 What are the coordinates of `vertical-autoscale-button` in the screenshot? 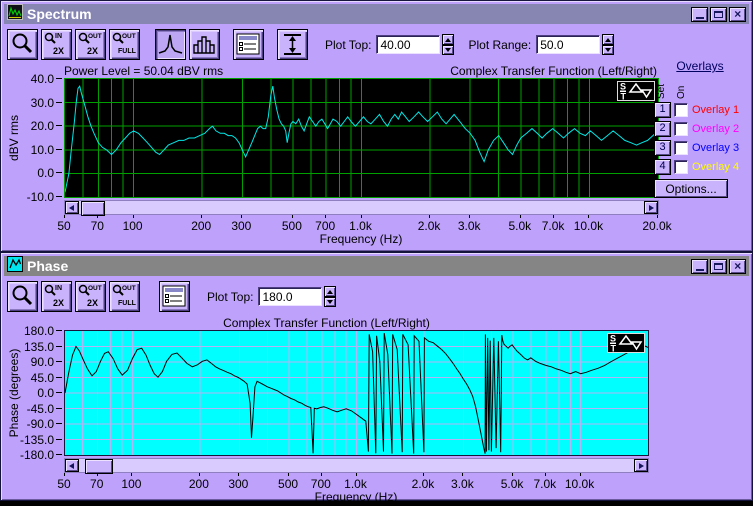 It's located at (292, 44).